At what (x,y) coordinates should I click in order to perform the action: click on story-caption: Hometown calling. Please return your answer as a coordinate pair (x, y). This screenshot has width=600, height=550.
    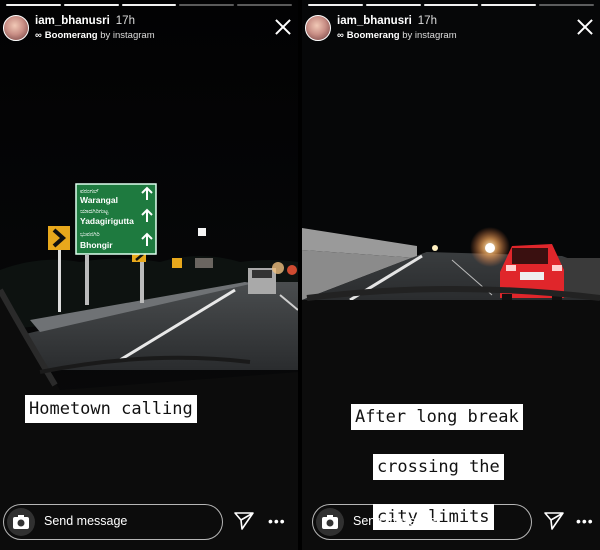
    Looking at the image, I should click on (111, 409).